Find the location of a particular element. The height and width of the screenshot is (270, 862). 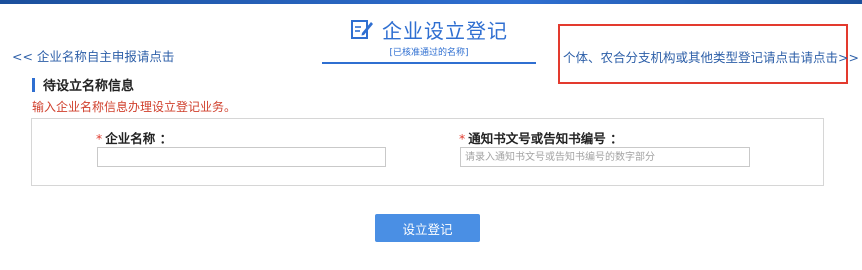

page-header: 企业设立登记 [已核准通过的名称] is located at coordinates (429, 39).